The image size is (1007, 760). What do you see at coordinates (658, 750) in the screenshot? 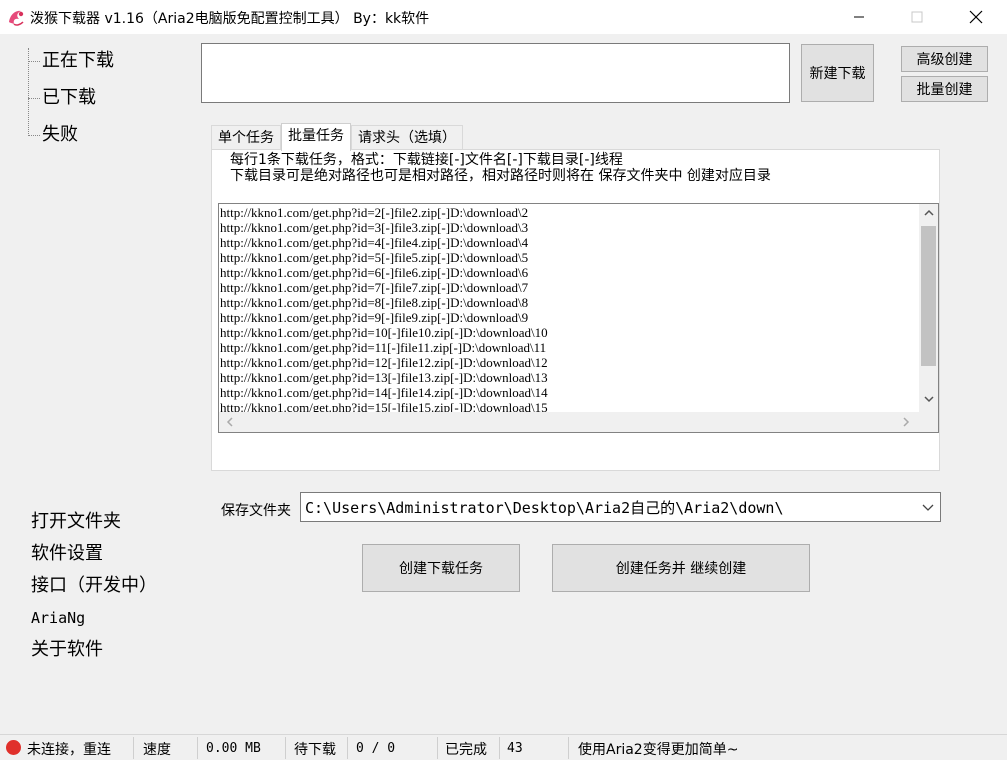
I see `slogan-text: 使用Aria2变得更加简单~` at bounding box center [658, 750].